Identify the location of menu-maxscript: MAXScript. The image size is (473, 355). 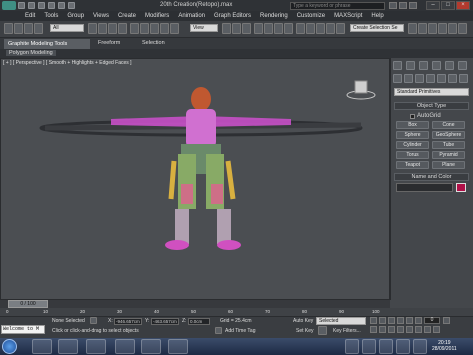
(348, 16).